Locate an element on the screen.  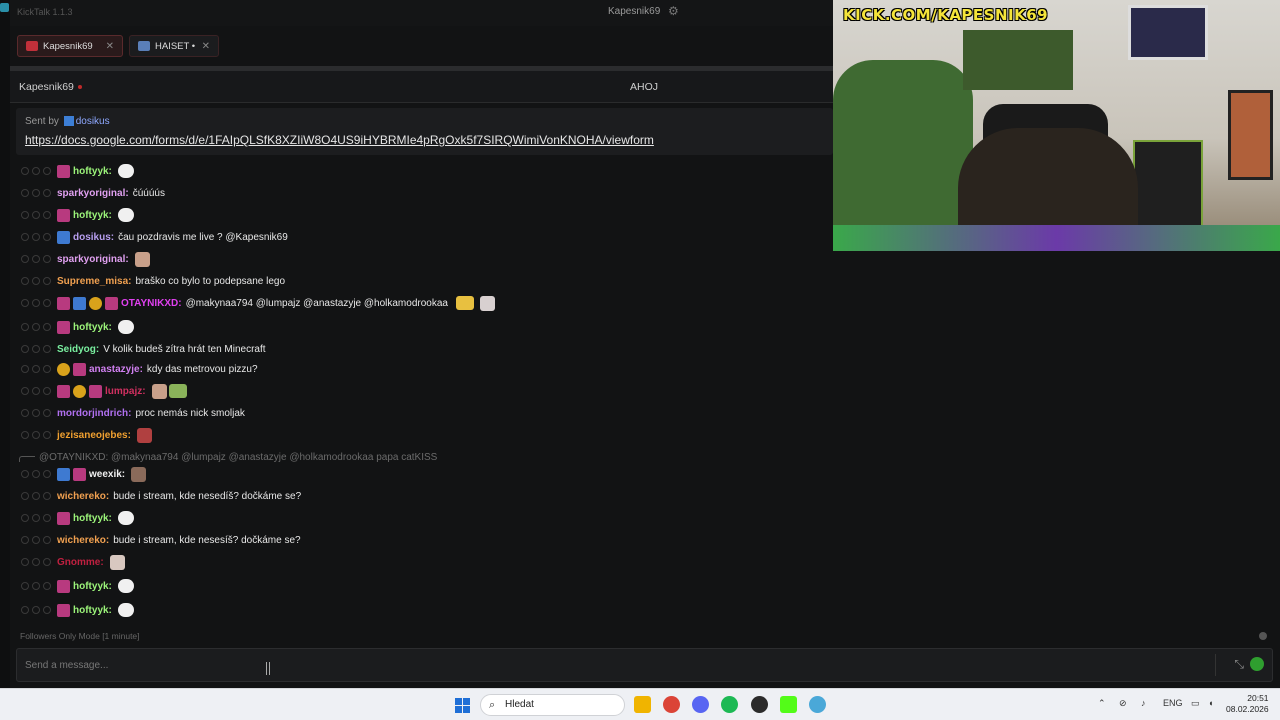
chat-username: Seidyog: is located at coordinates (78, 349).